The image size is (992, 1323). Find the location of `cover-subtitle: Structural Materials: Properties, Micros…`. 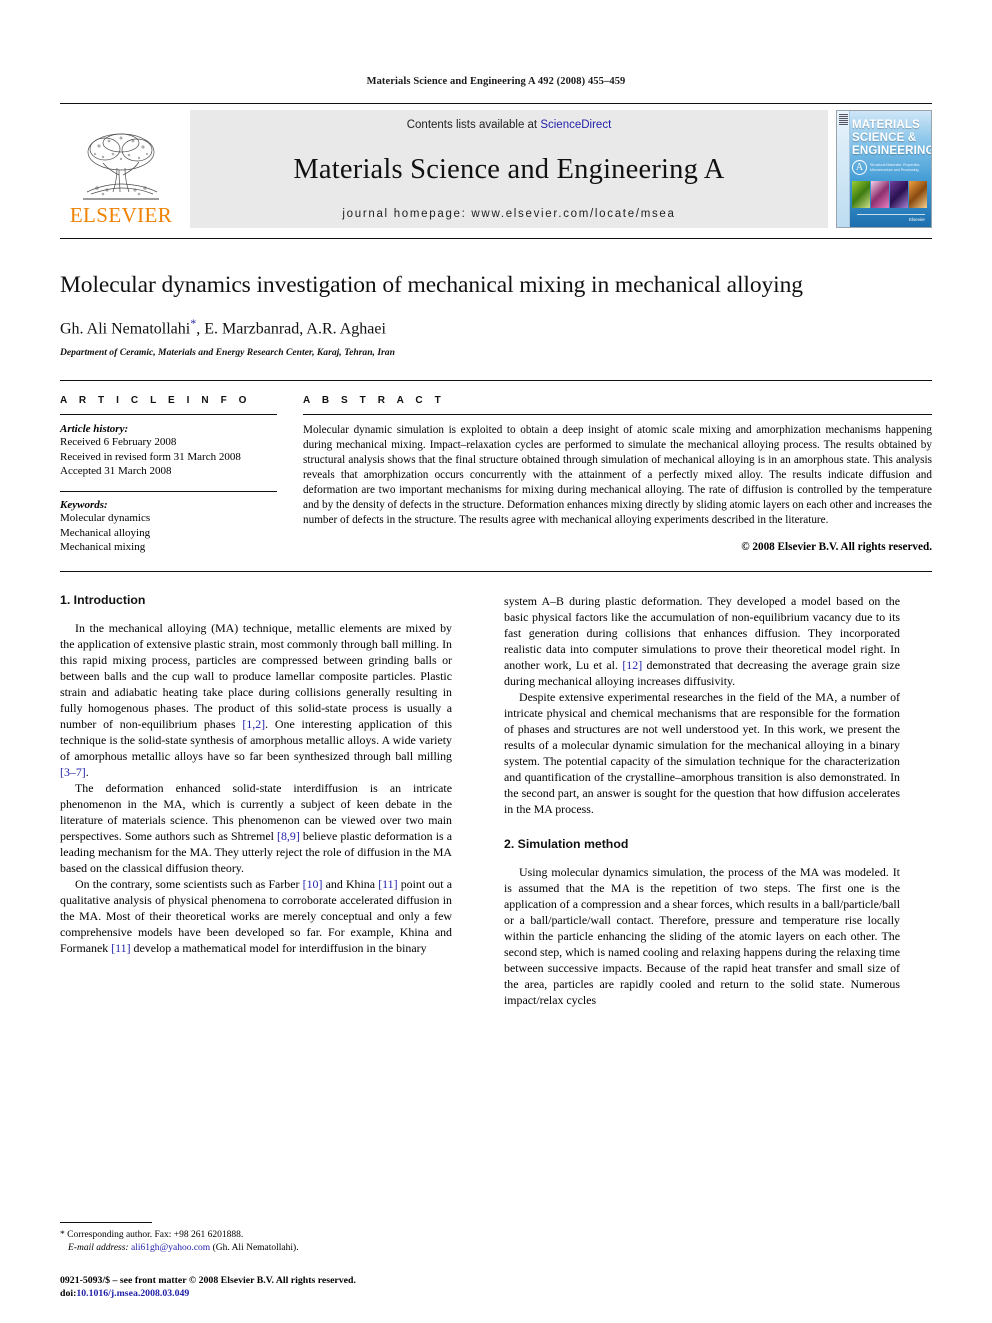

cover-subtitle: Structural Materials: Properties, Micros… is located at coordinates (895, 167).